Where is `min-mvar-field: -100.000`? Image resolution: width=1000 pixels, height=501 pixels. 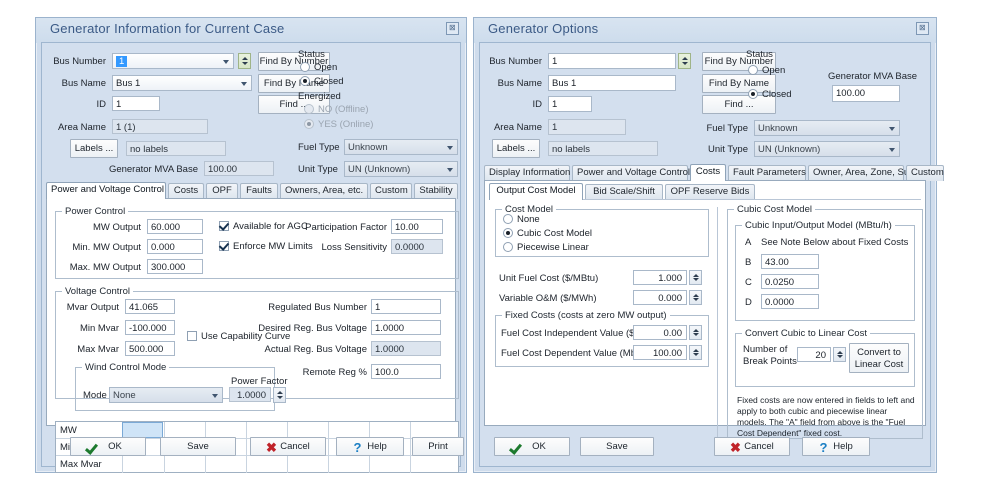
min-mvar-field: -100.000 is located at coordinates (150, 327).